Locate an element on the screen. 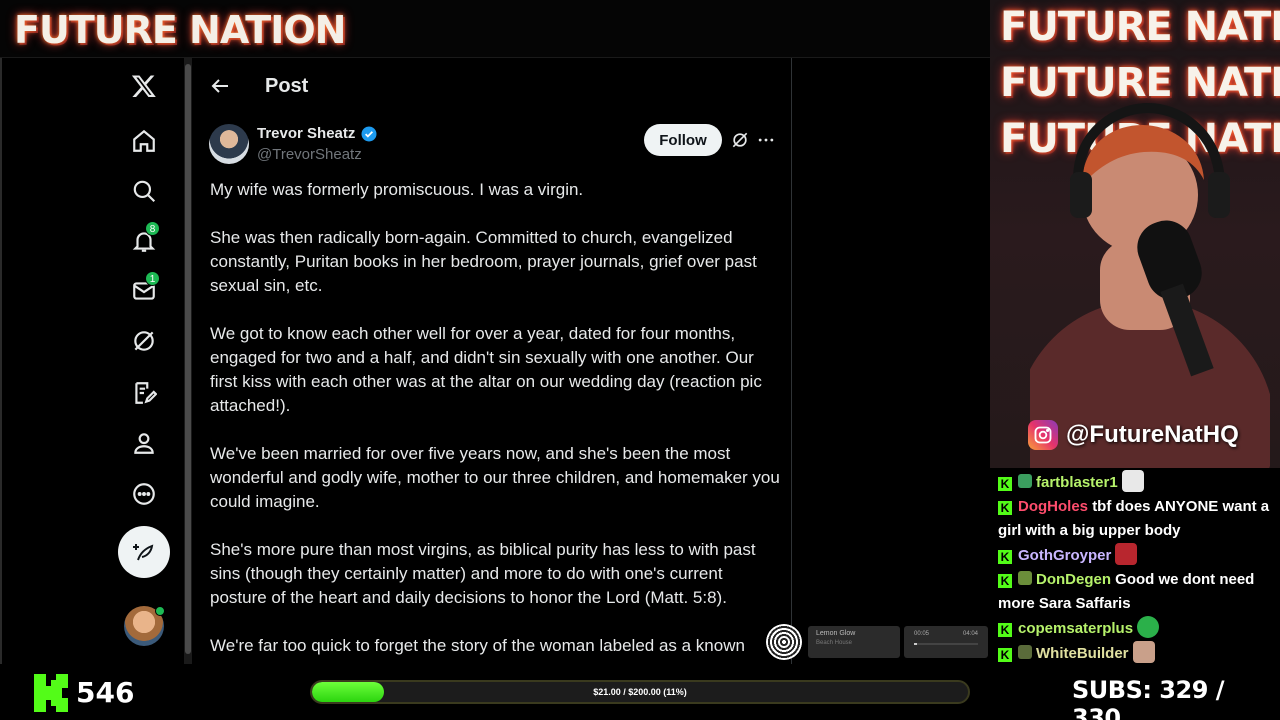 This screenshot has width=1280, height=720. streamer-figure is located at coordinates (1150, 285).